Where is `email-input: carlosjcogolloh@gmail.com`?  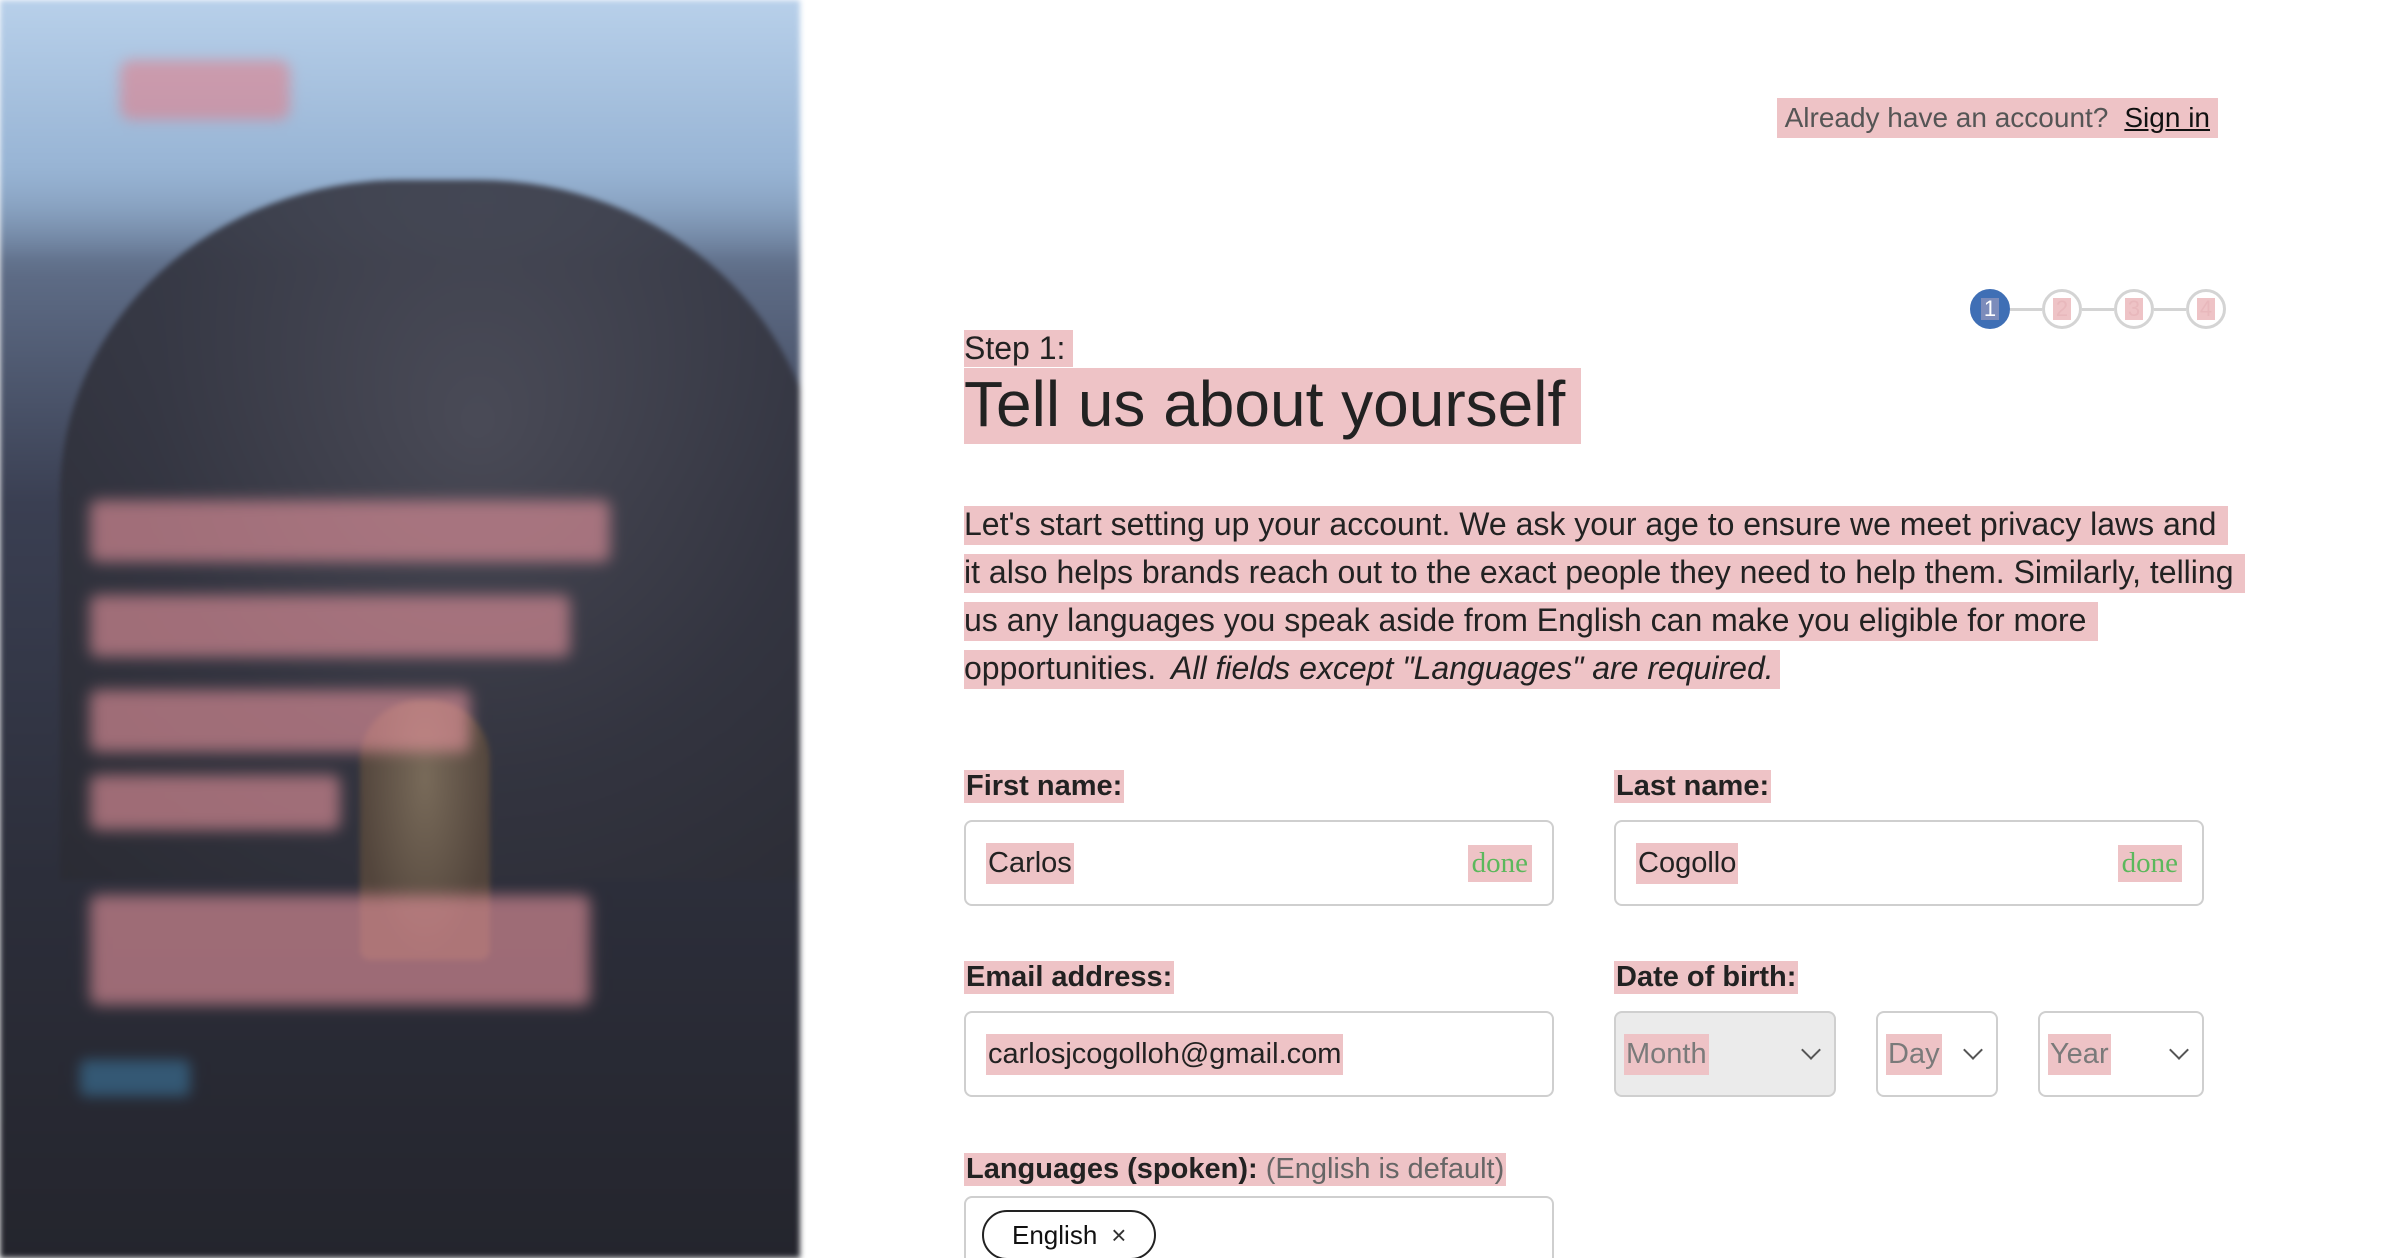
email-input: carlosjcogolloh@gmail.com is located at coordinates (1259, 1054).